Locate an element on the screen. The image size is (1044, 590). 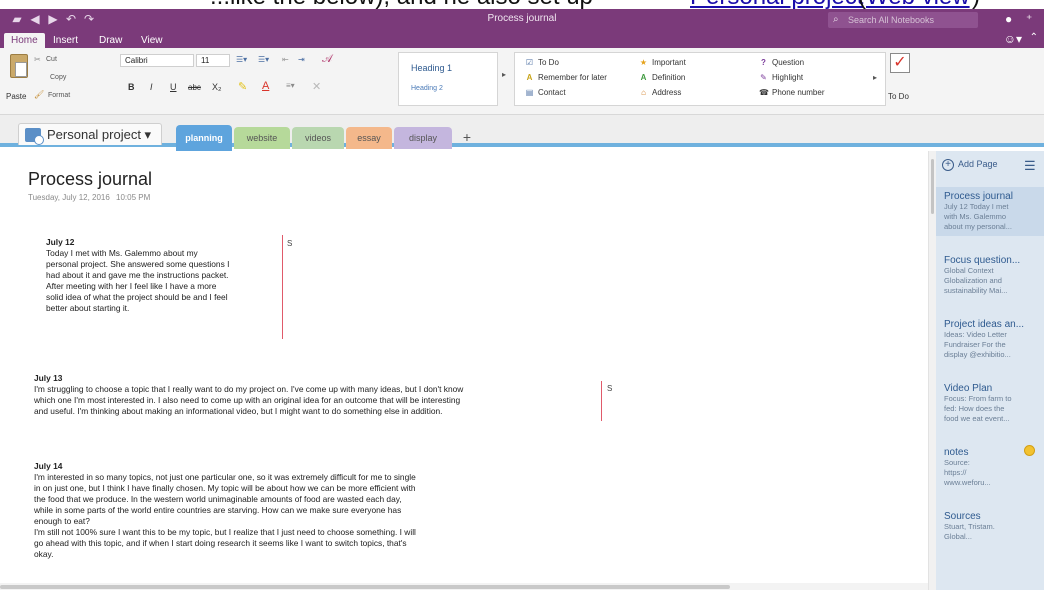
entry-heading: July 12 is located at coordinates (60, 242).